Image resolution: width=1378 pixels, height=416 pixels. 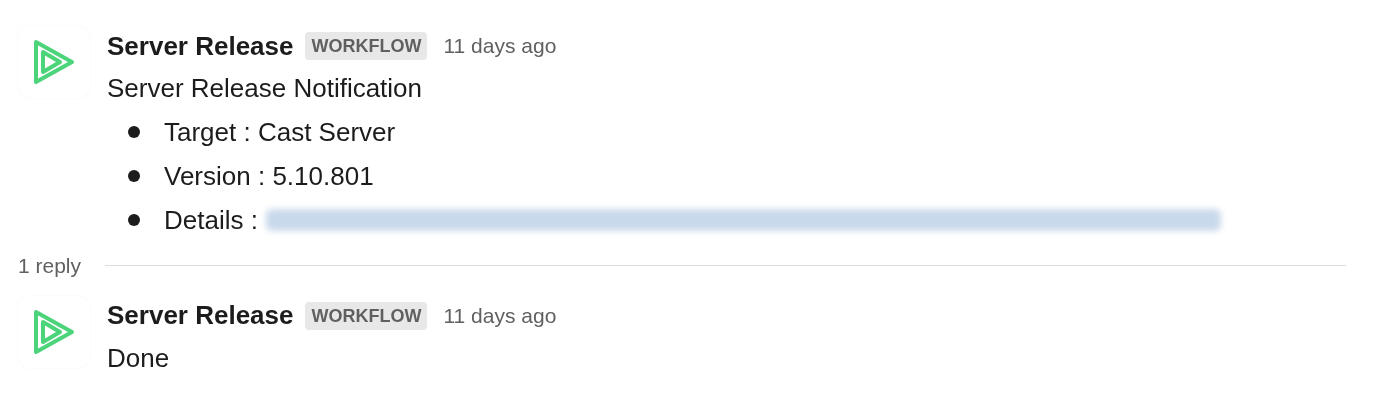 I want to click on message-text: Done, so click(x=139, y=358).